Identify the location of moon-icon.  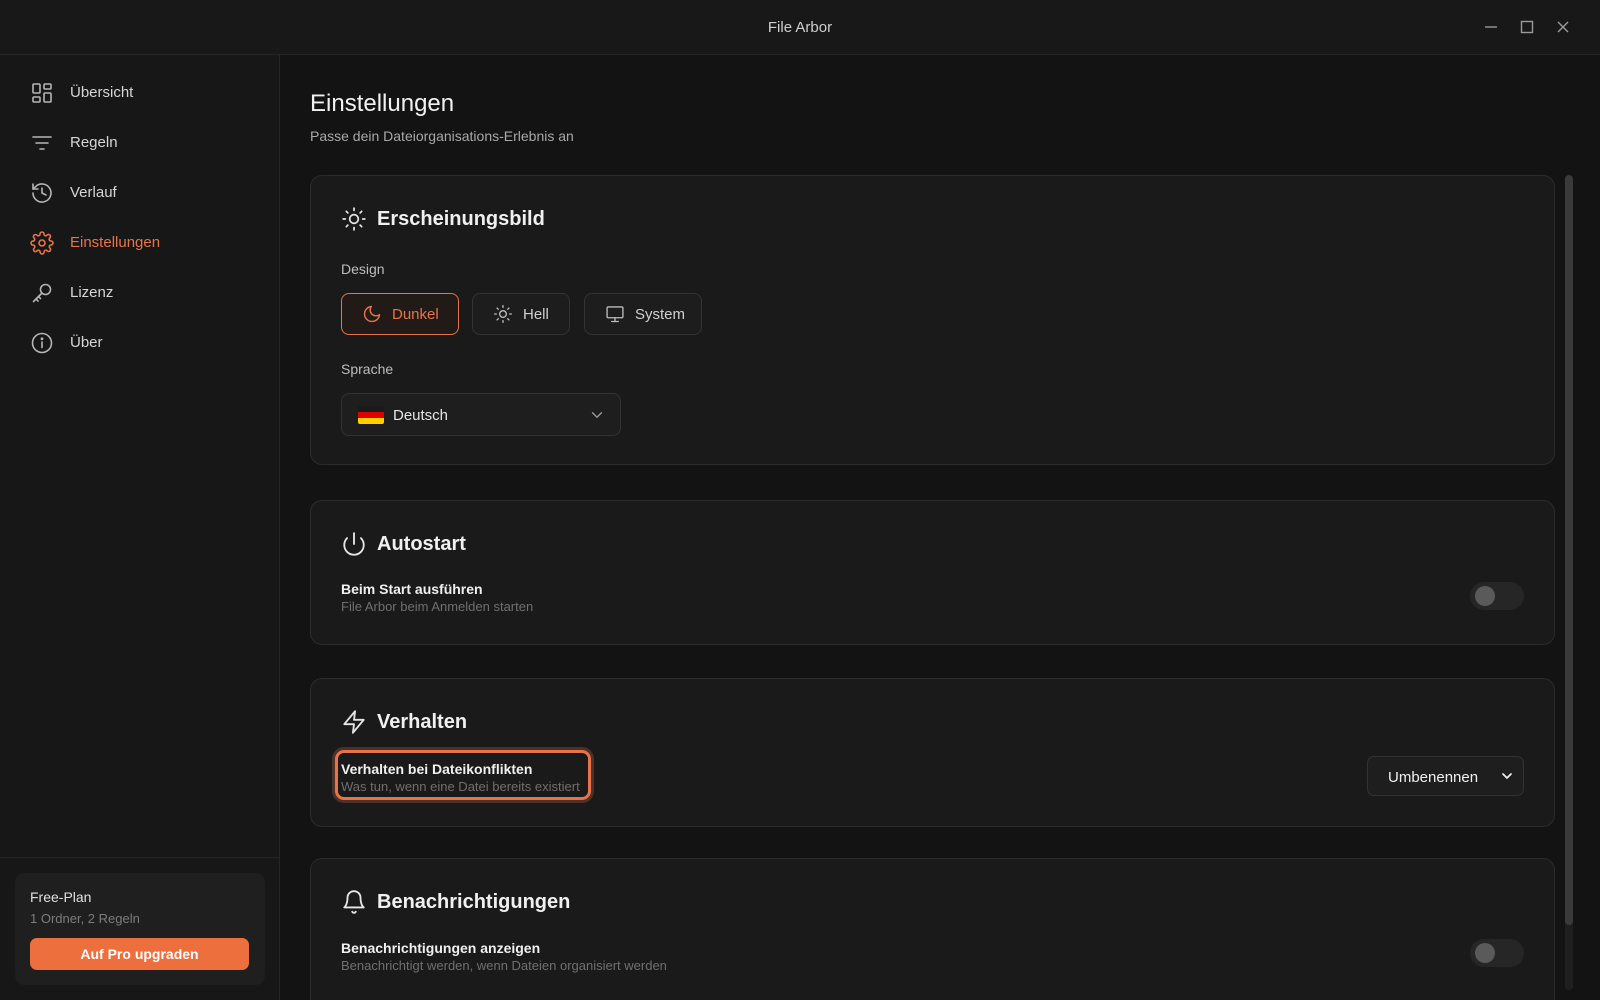
(372, 314).